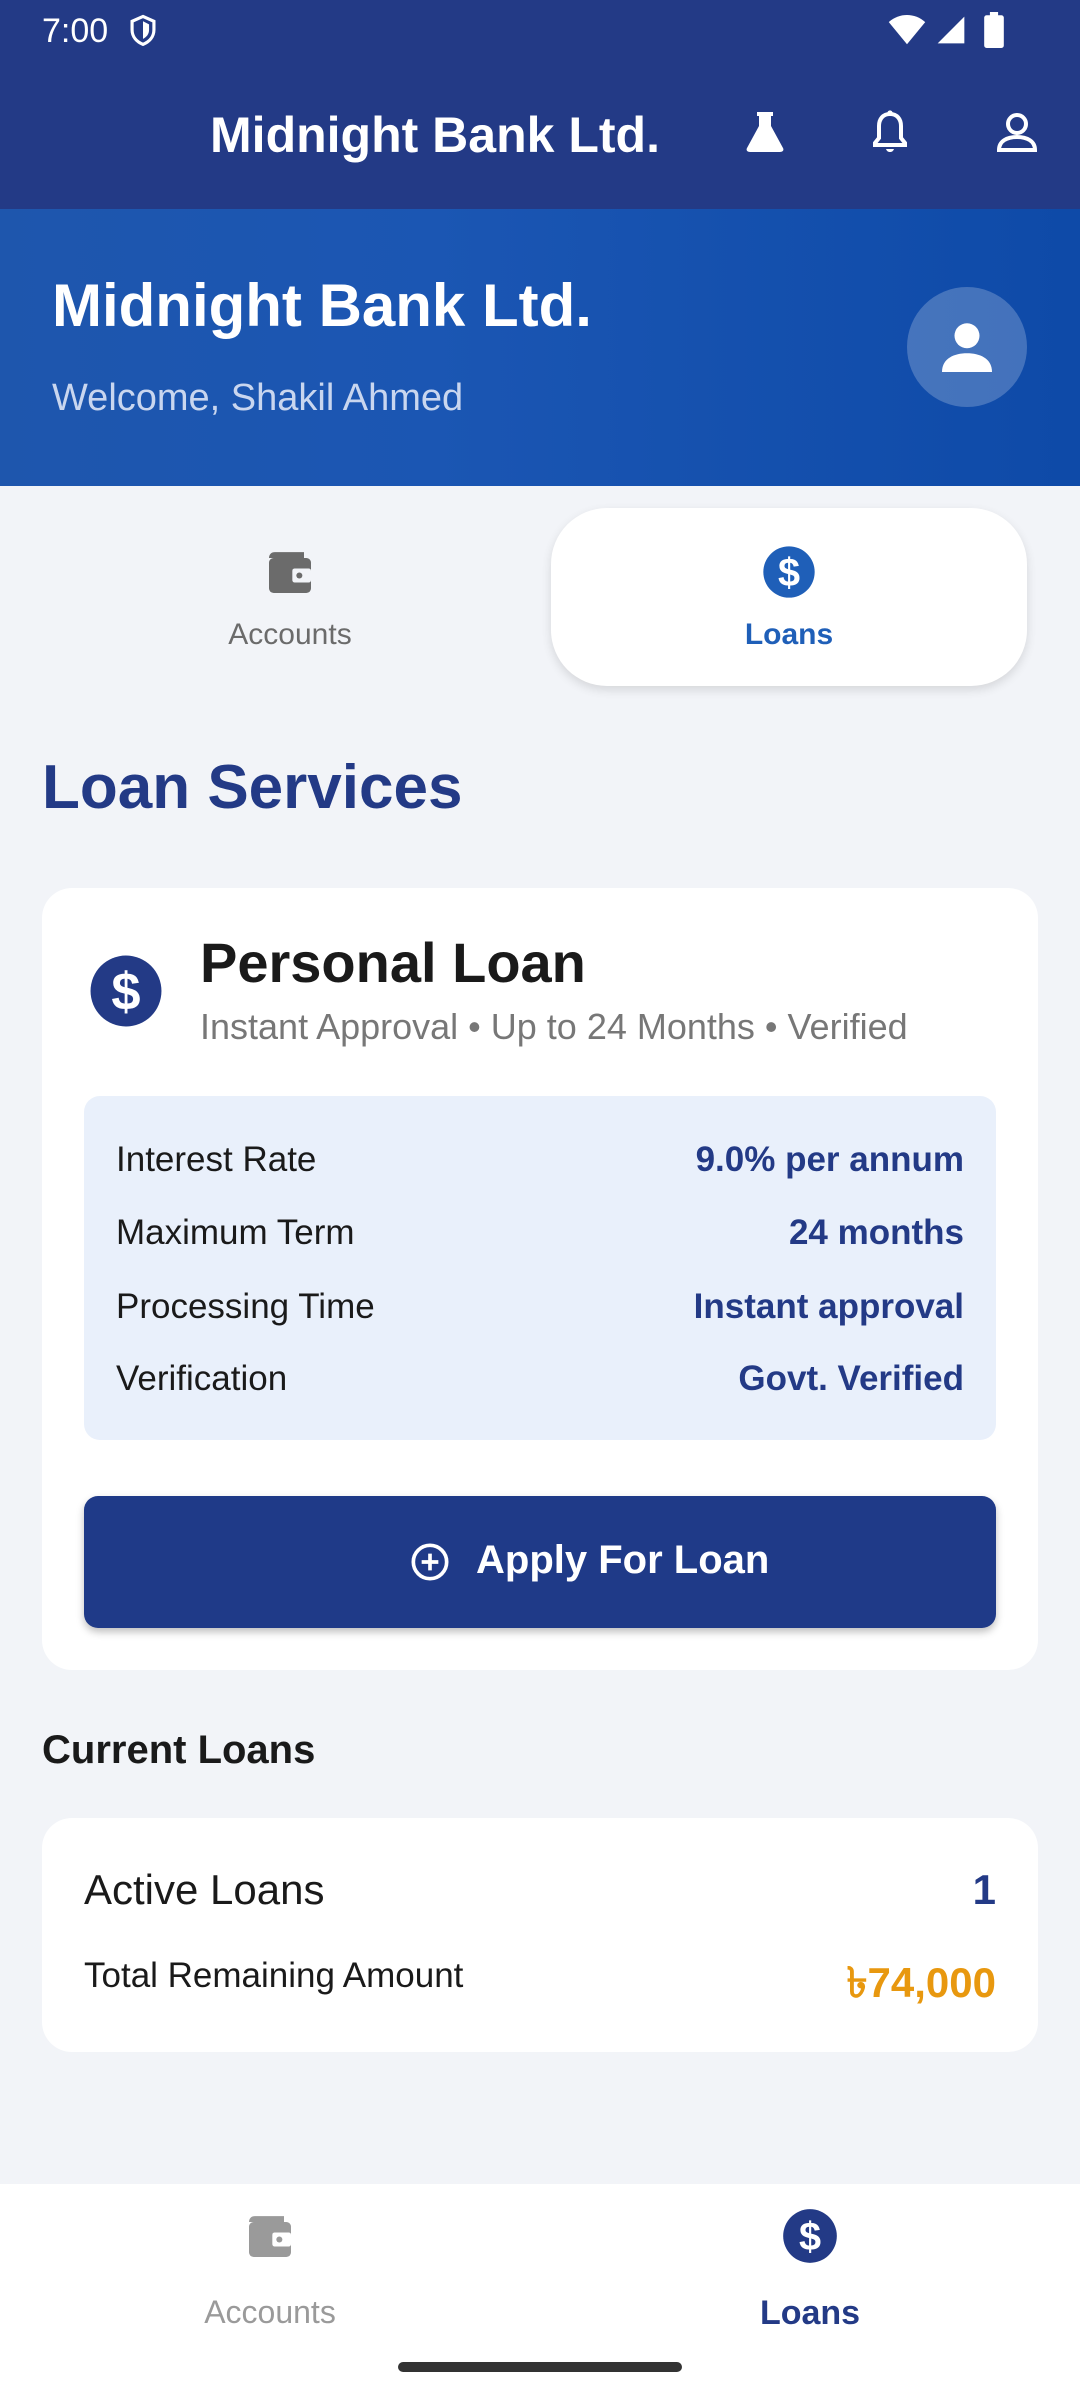 The height and width of the screenshot is (2400, 1080). I want to click on detail-key: Interest Rate, so click(216, 1159).